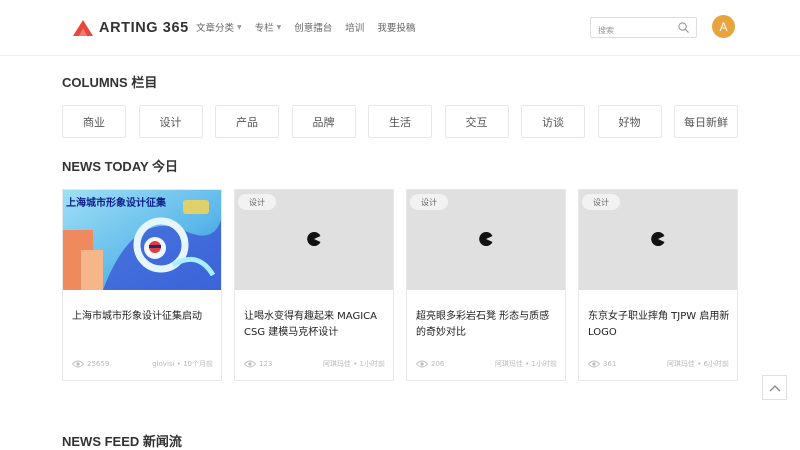 This screenshot has width=800, height=450. Describe the element at coordinates (170, 121) in the screenshot. I see `column-button: 设计` at that location.